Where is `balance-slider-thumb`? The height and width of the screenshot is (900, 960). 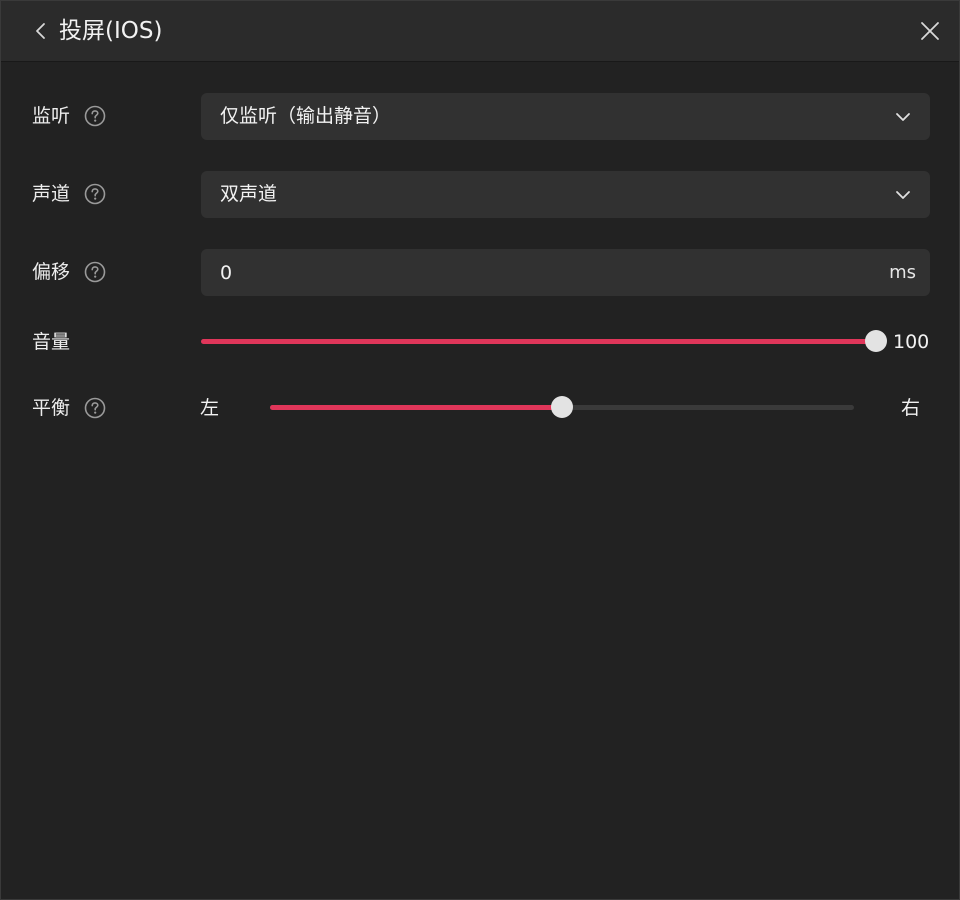
balance-slider-thumb is located at coordinates (562, 407).